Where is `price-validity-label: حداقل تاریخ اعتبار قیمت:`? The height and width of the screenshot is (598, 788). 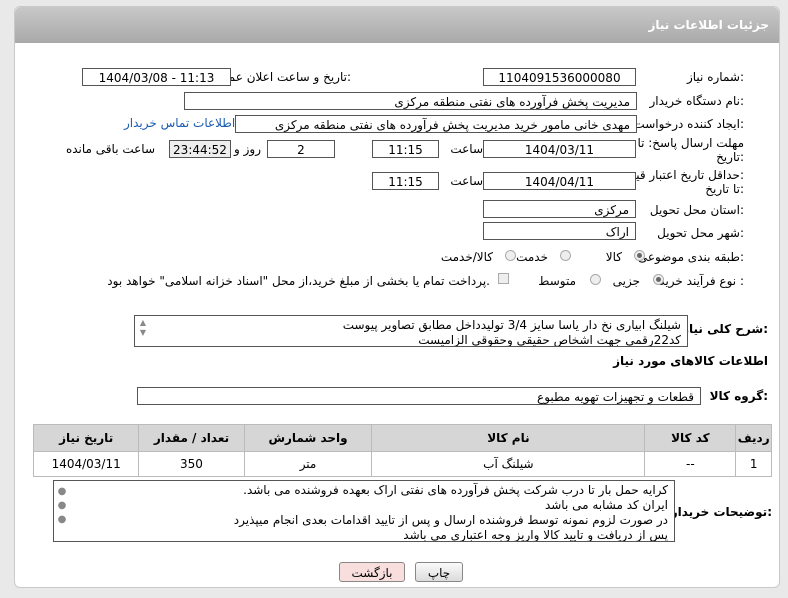
price-validity-label: حداقل تاریخ اعتبار قیمت: is located at coordinates (680, 175).